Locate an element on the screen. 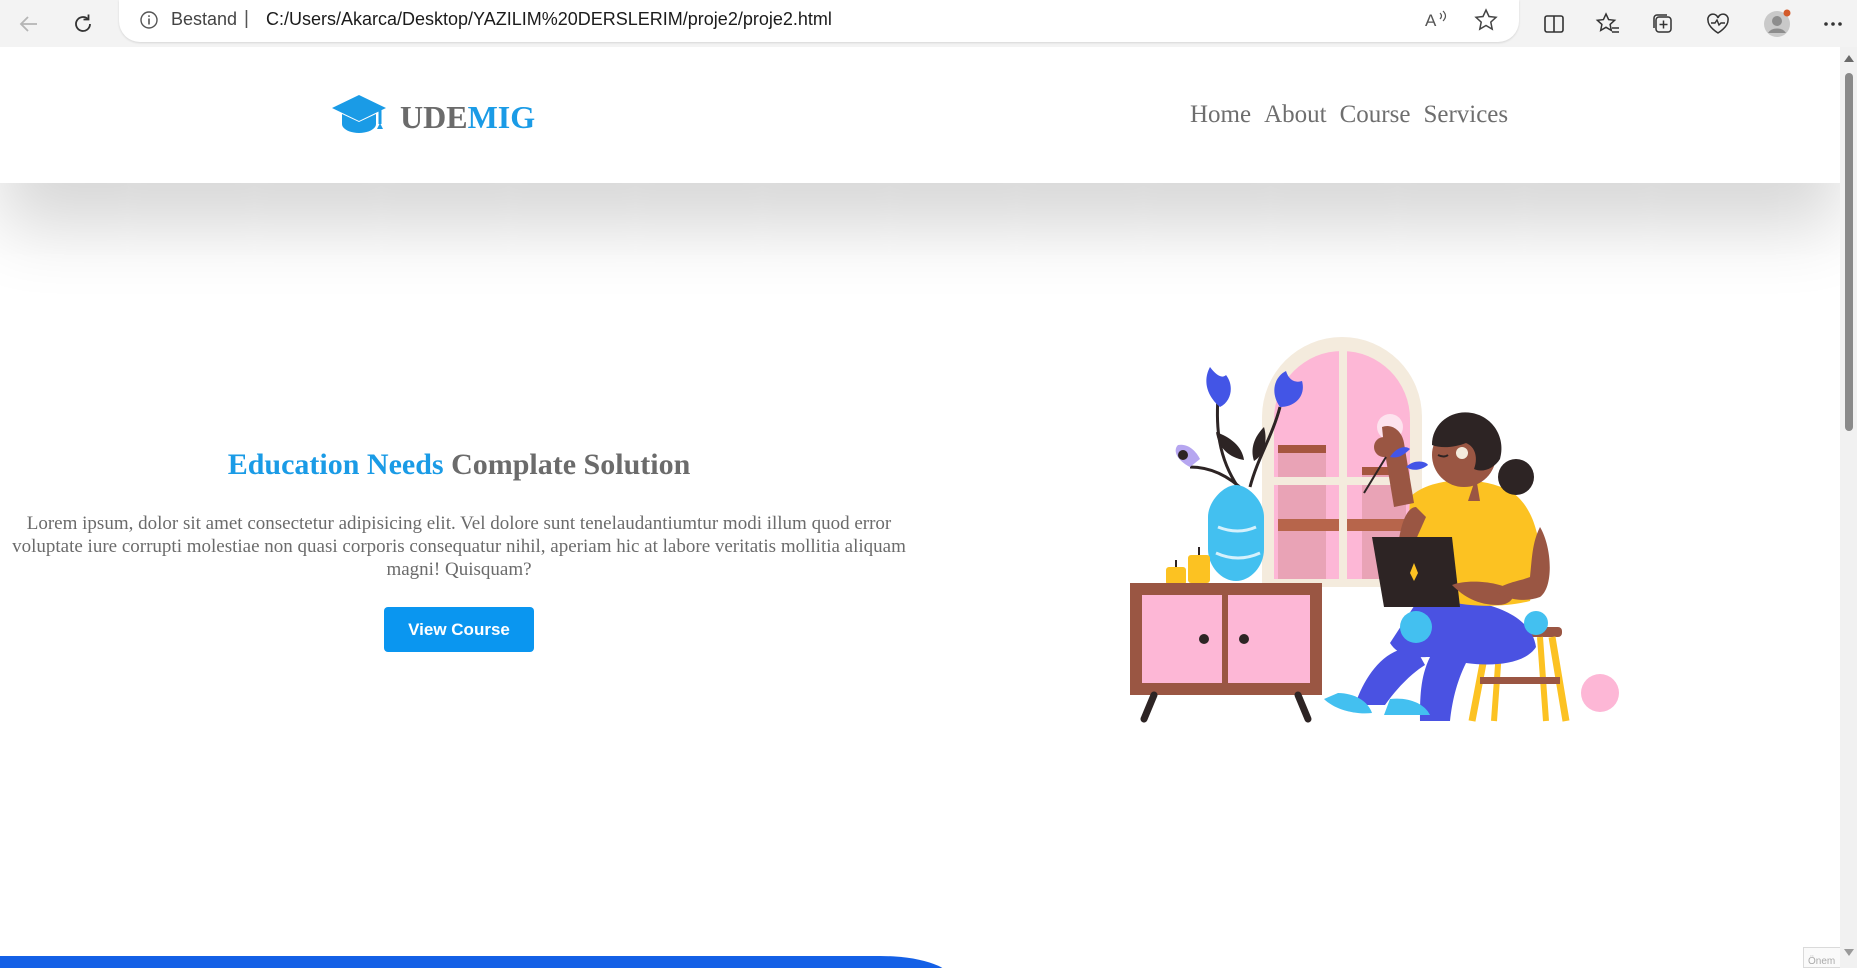  more-icon is located at coordinates (1833, 24).